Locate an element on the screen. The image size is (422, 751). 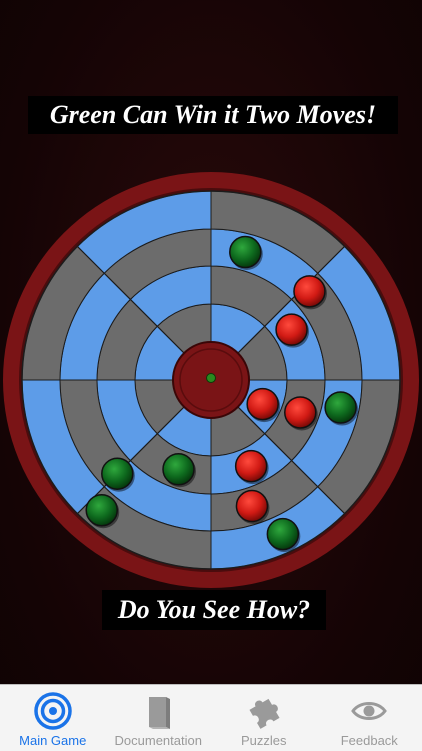
board-hub is located at coordinates (211, 380).